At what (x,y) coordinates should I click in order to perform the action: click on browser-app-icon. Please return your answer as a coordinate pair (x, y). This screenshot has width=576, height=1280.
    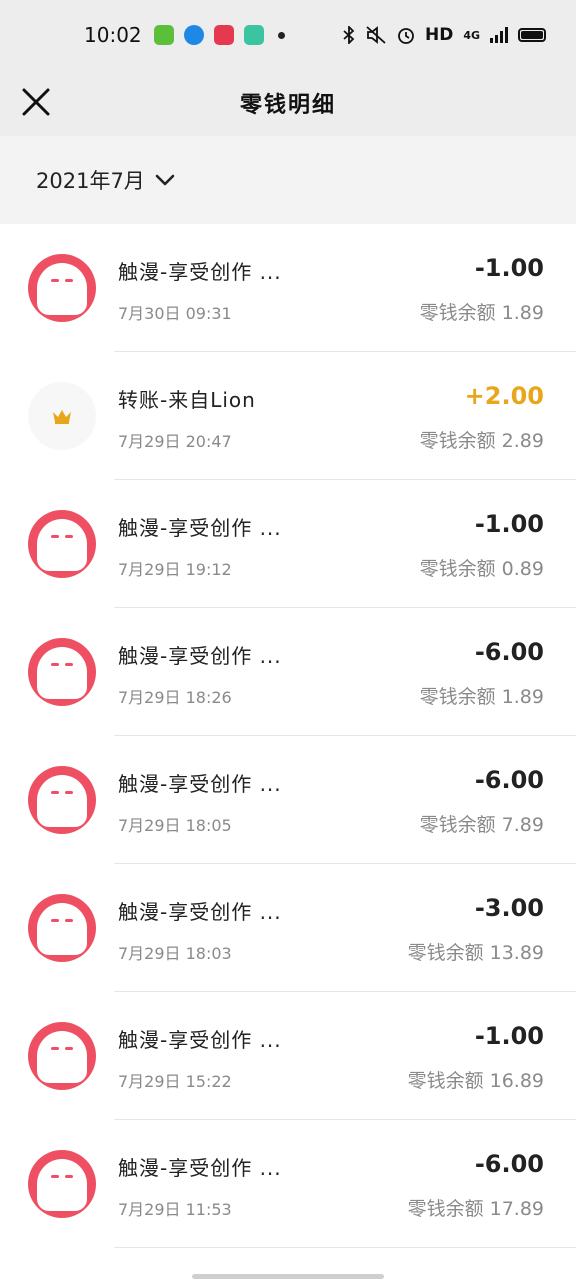
    Looking at the image, I should click on (193, 35).